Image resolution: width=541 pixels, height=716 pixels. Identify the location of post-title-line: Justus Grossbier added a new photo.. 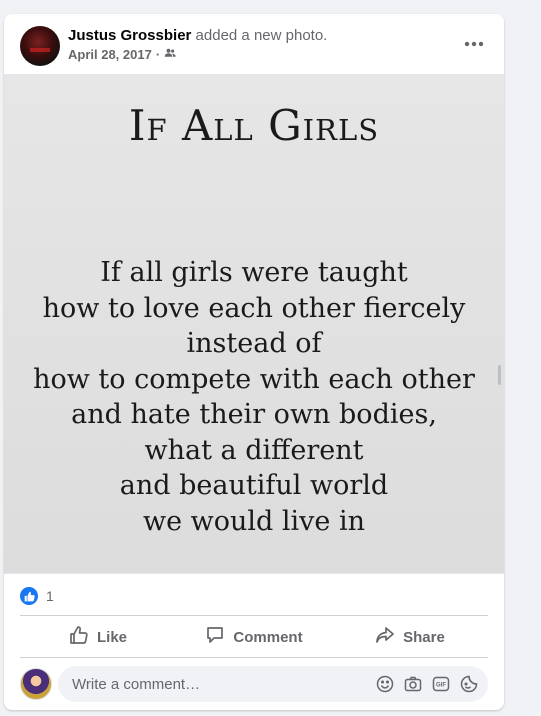
(197, 35).